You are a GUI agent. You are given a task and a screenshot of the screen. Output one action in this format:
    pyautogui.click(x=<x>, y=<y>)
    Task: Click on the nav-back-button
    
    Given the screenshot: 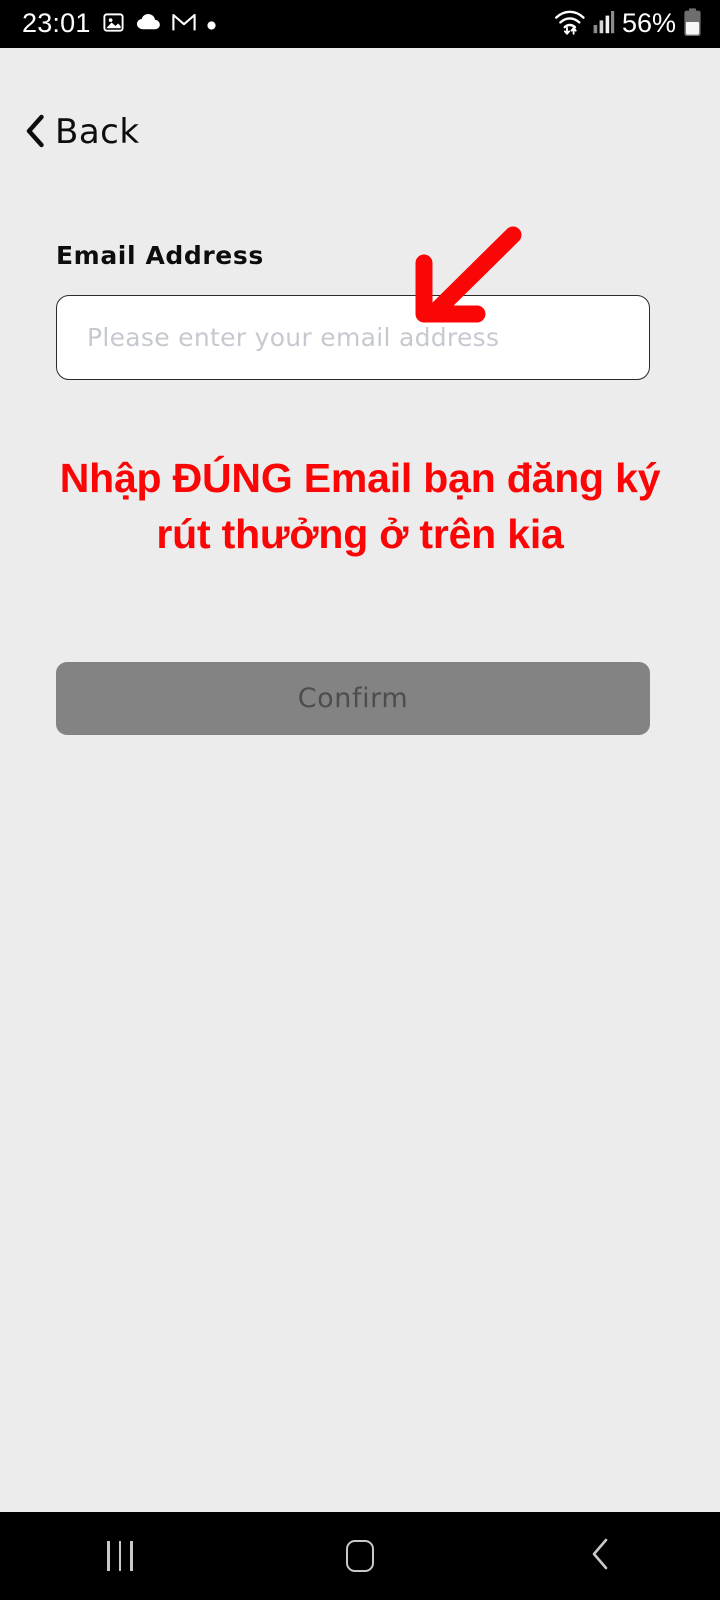 What is the action you would take?
    pyautogui.click(x=600, y=1556)
    